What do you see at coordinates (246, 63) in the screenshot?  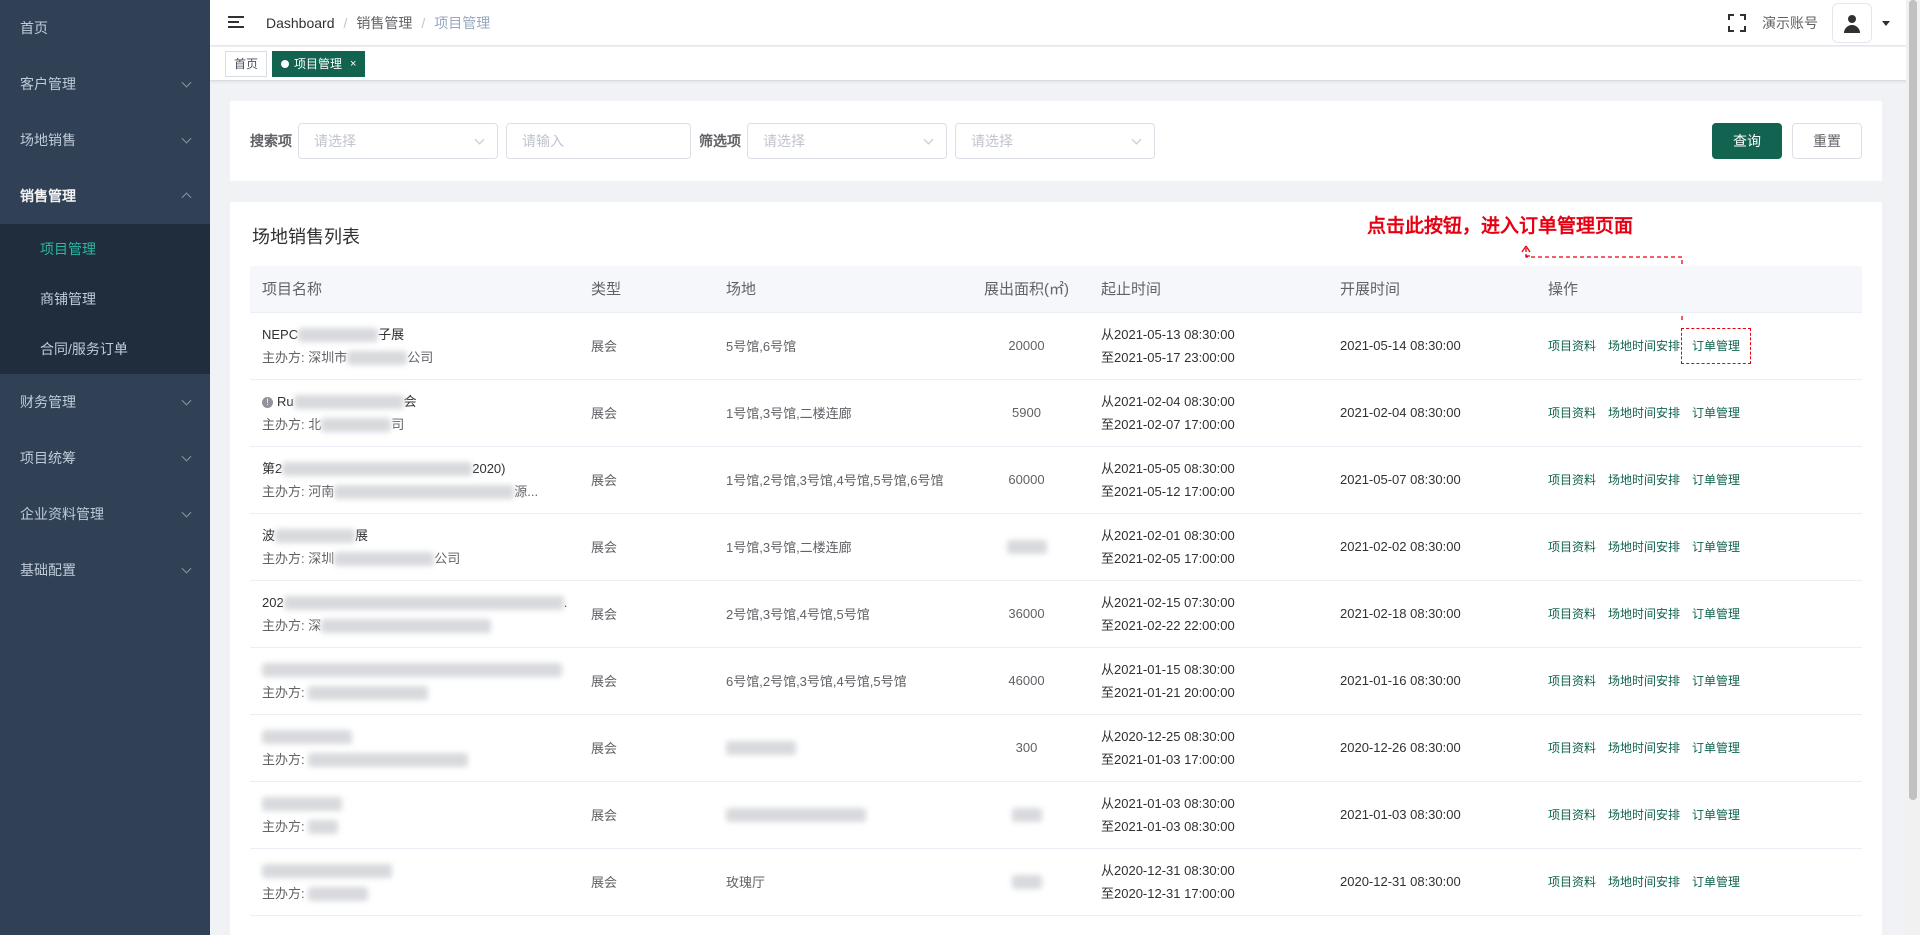 I see `tag-home: 首页` at bounding box center [246, 63].